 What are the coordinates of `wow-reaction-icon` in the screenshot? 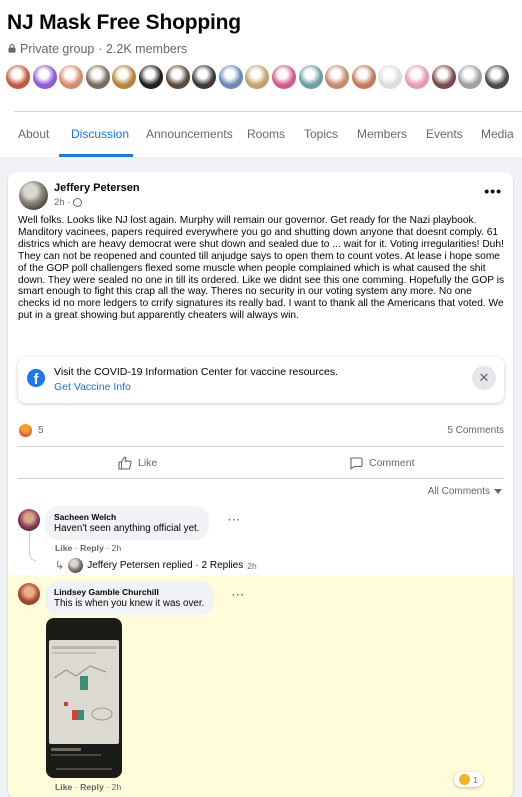 It's located at (465, 779).